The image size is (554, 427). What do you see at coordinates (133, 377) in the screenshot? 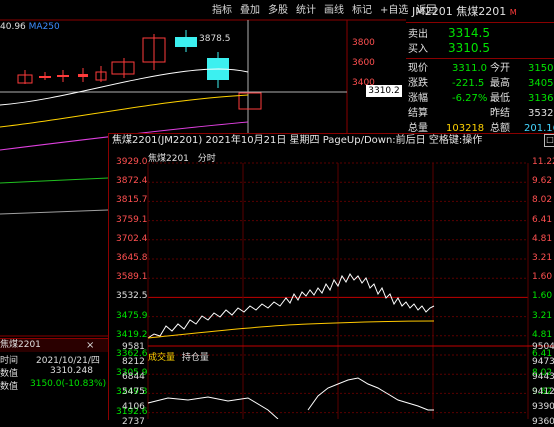
I see `volume-tick-left: 6844` at bounding box center [133, 377].